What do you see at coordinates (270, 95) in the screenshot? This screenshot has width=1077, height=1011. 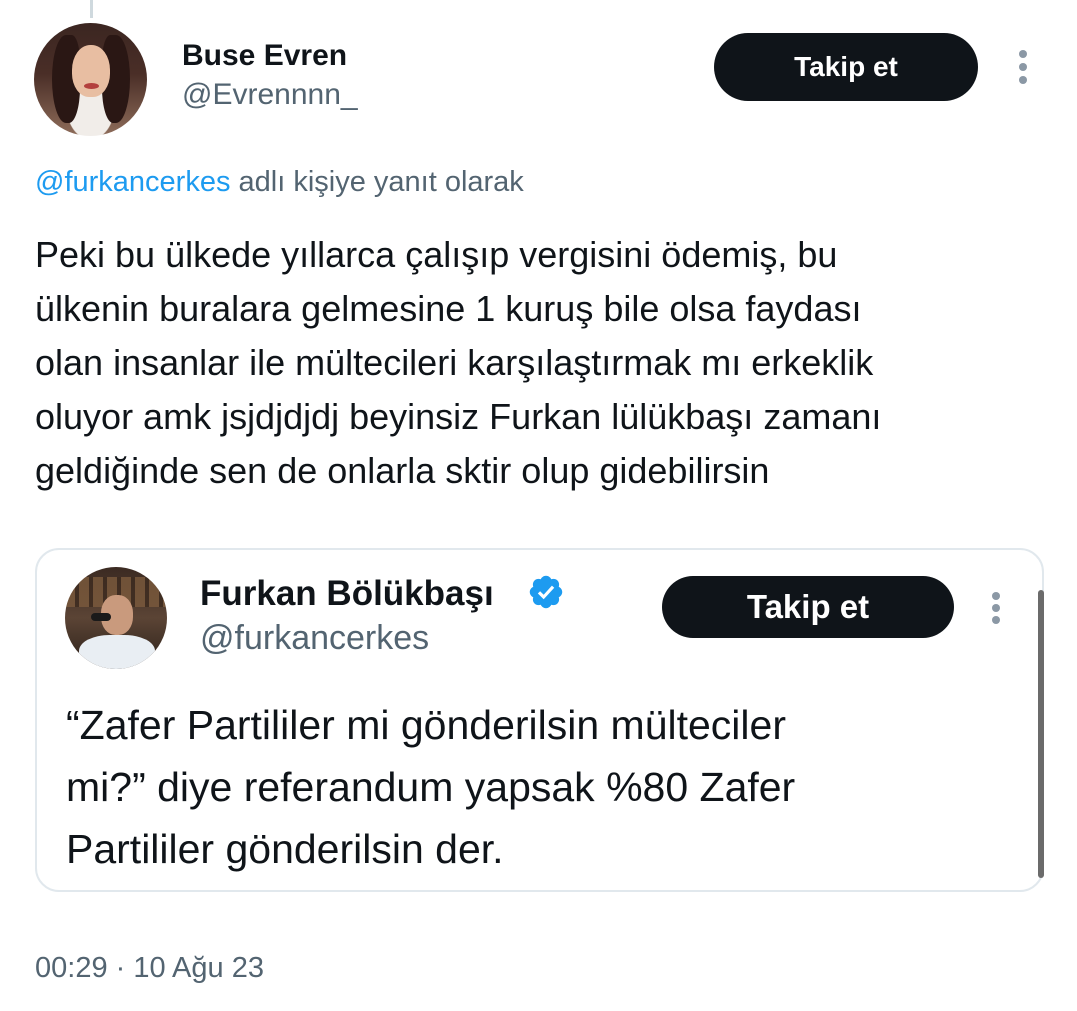 I see `author-handle: @Evrennnn_` at bounding box center [270, 95].